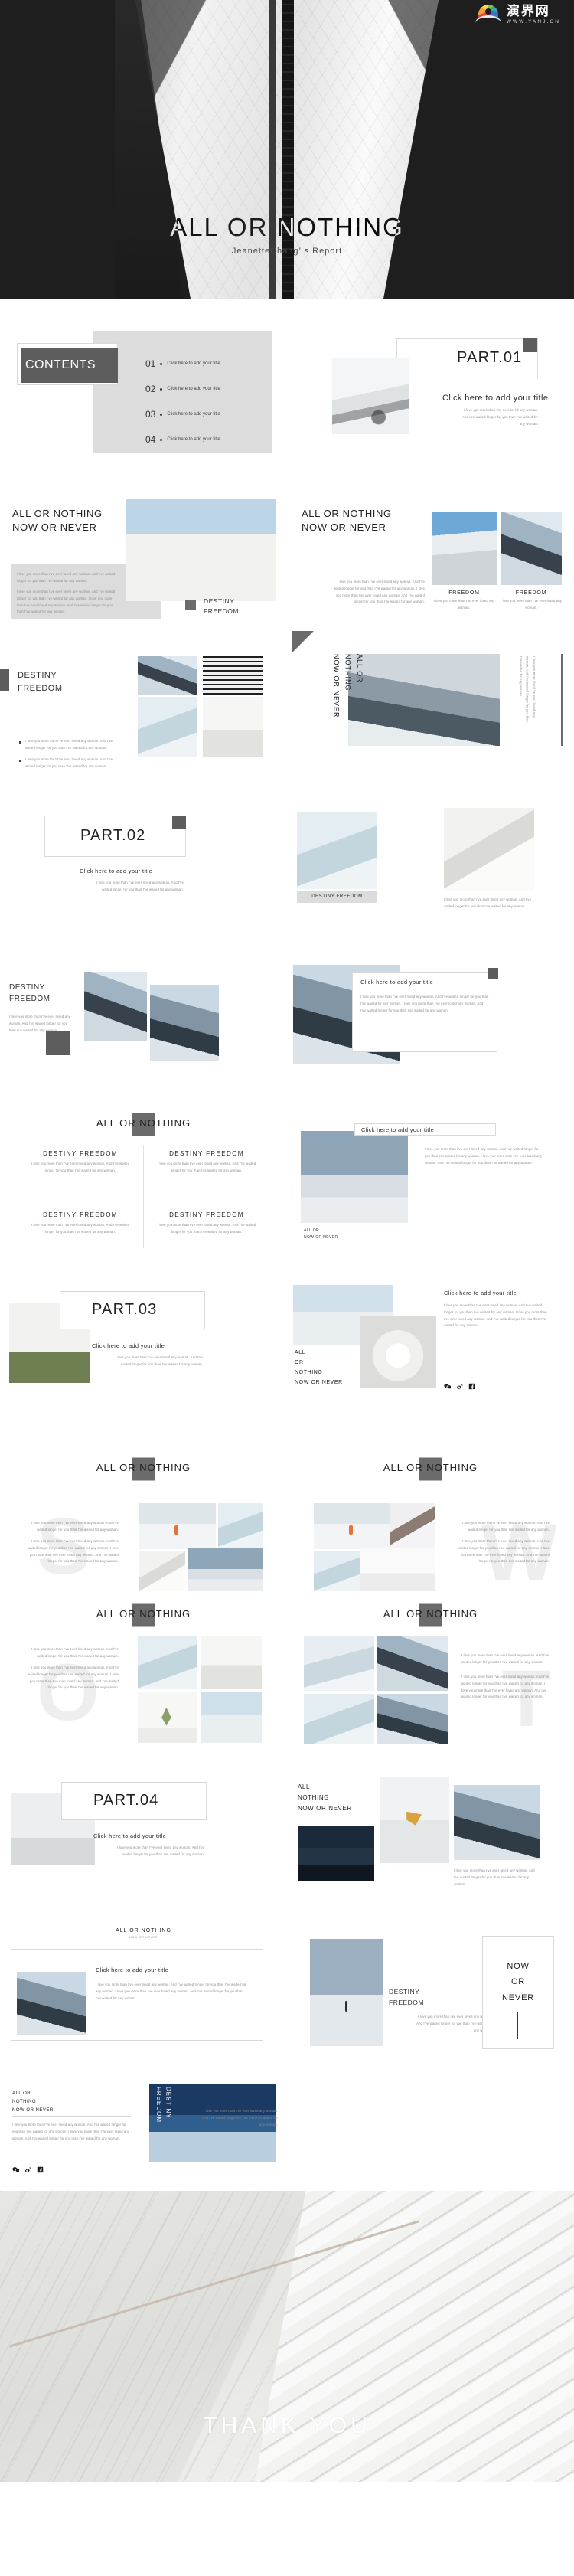  Describe the element at coordinates (344, 527) in the screenshot. I see `slide-heading-line2: NOW OR NEVER` at that location.